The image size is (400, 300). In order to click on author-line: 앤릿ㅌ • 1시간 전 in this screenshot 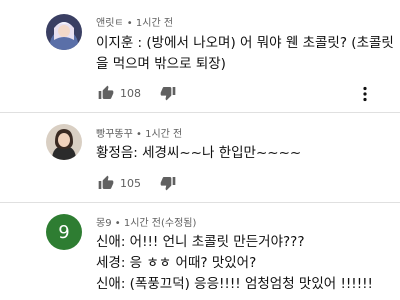, I will do `click(134, 21)`.